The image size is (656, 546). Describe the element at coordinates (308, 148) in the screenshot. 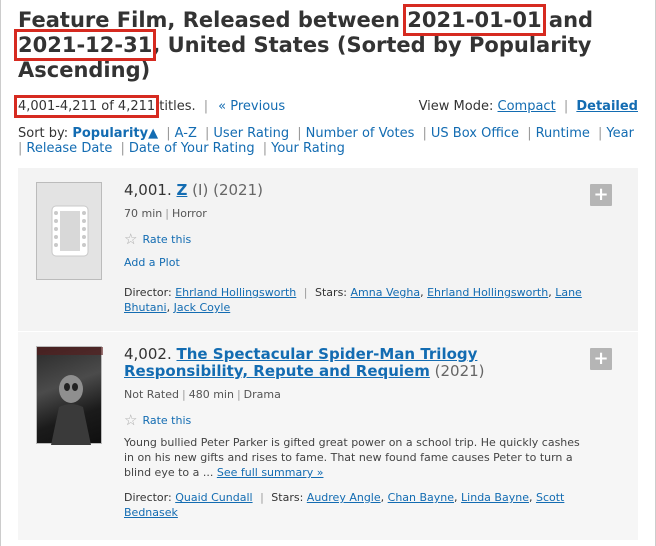

I see `sort-your-rating: Your Rating` at that location.